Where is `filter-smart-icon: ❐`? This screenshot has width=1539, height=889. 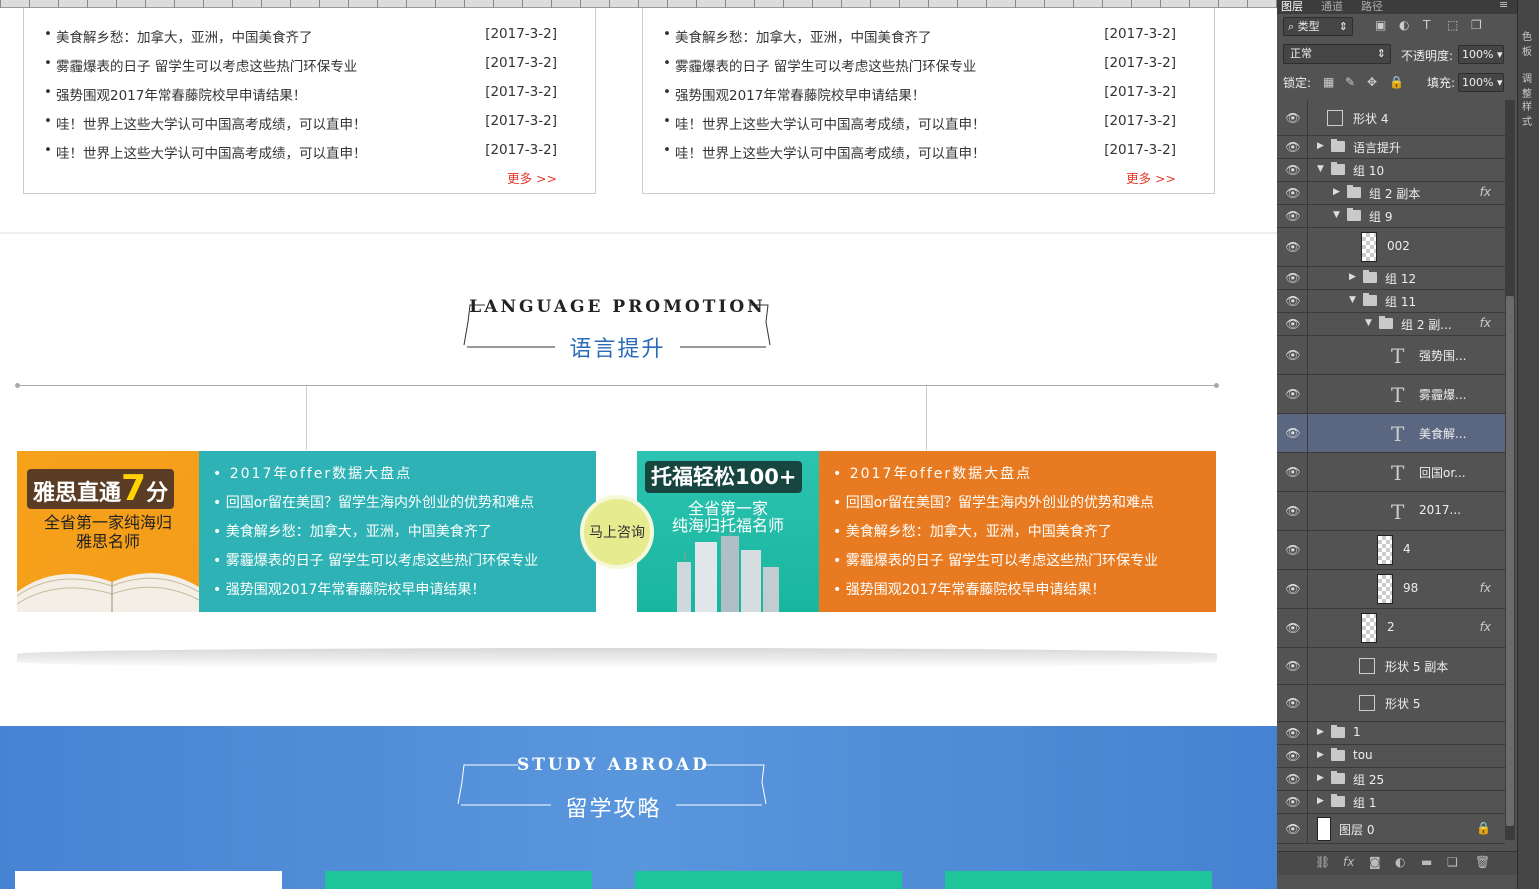 filter-smart-icon: ❐ is located at coordinates (1476, 25).